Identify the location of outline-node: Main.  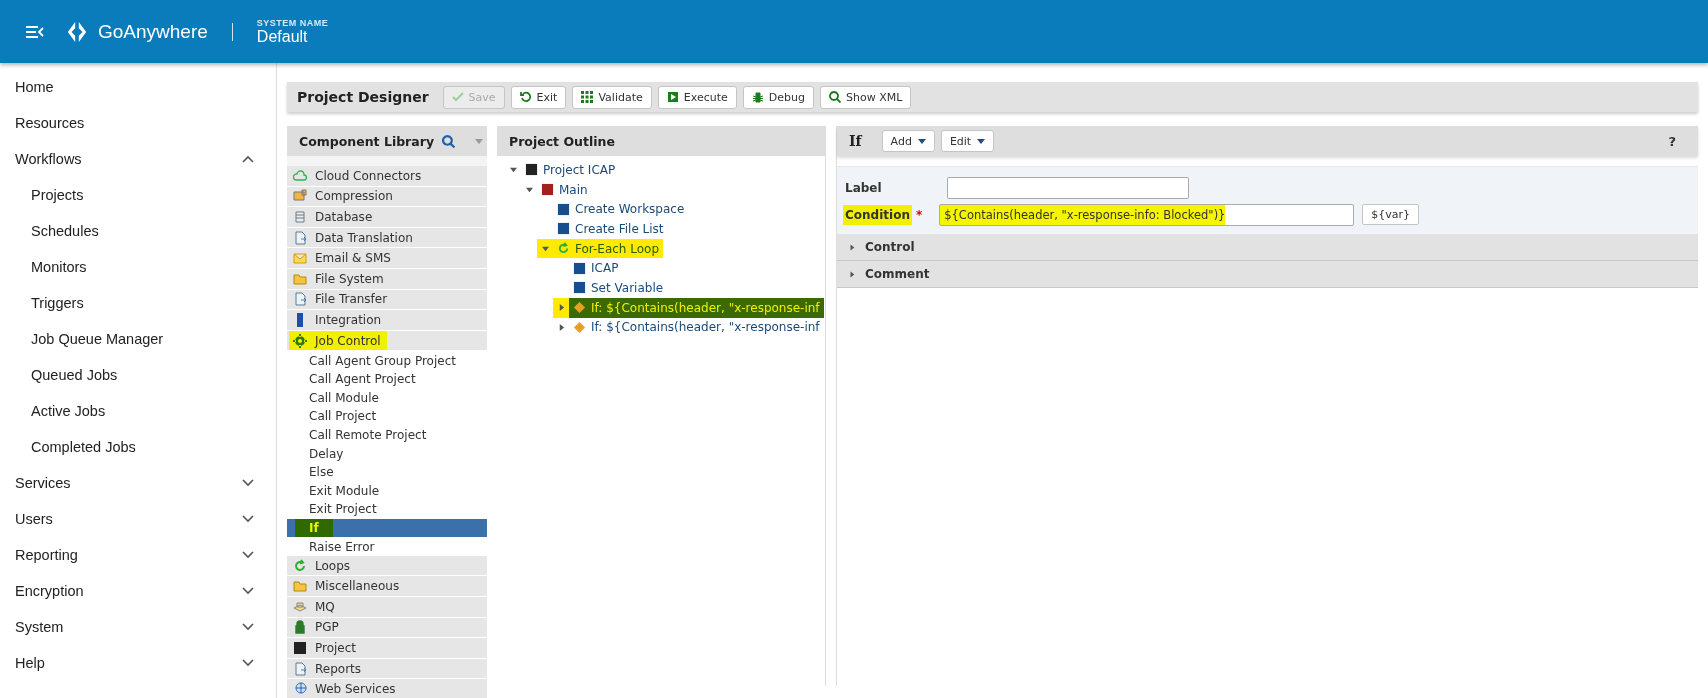
(564, 189).